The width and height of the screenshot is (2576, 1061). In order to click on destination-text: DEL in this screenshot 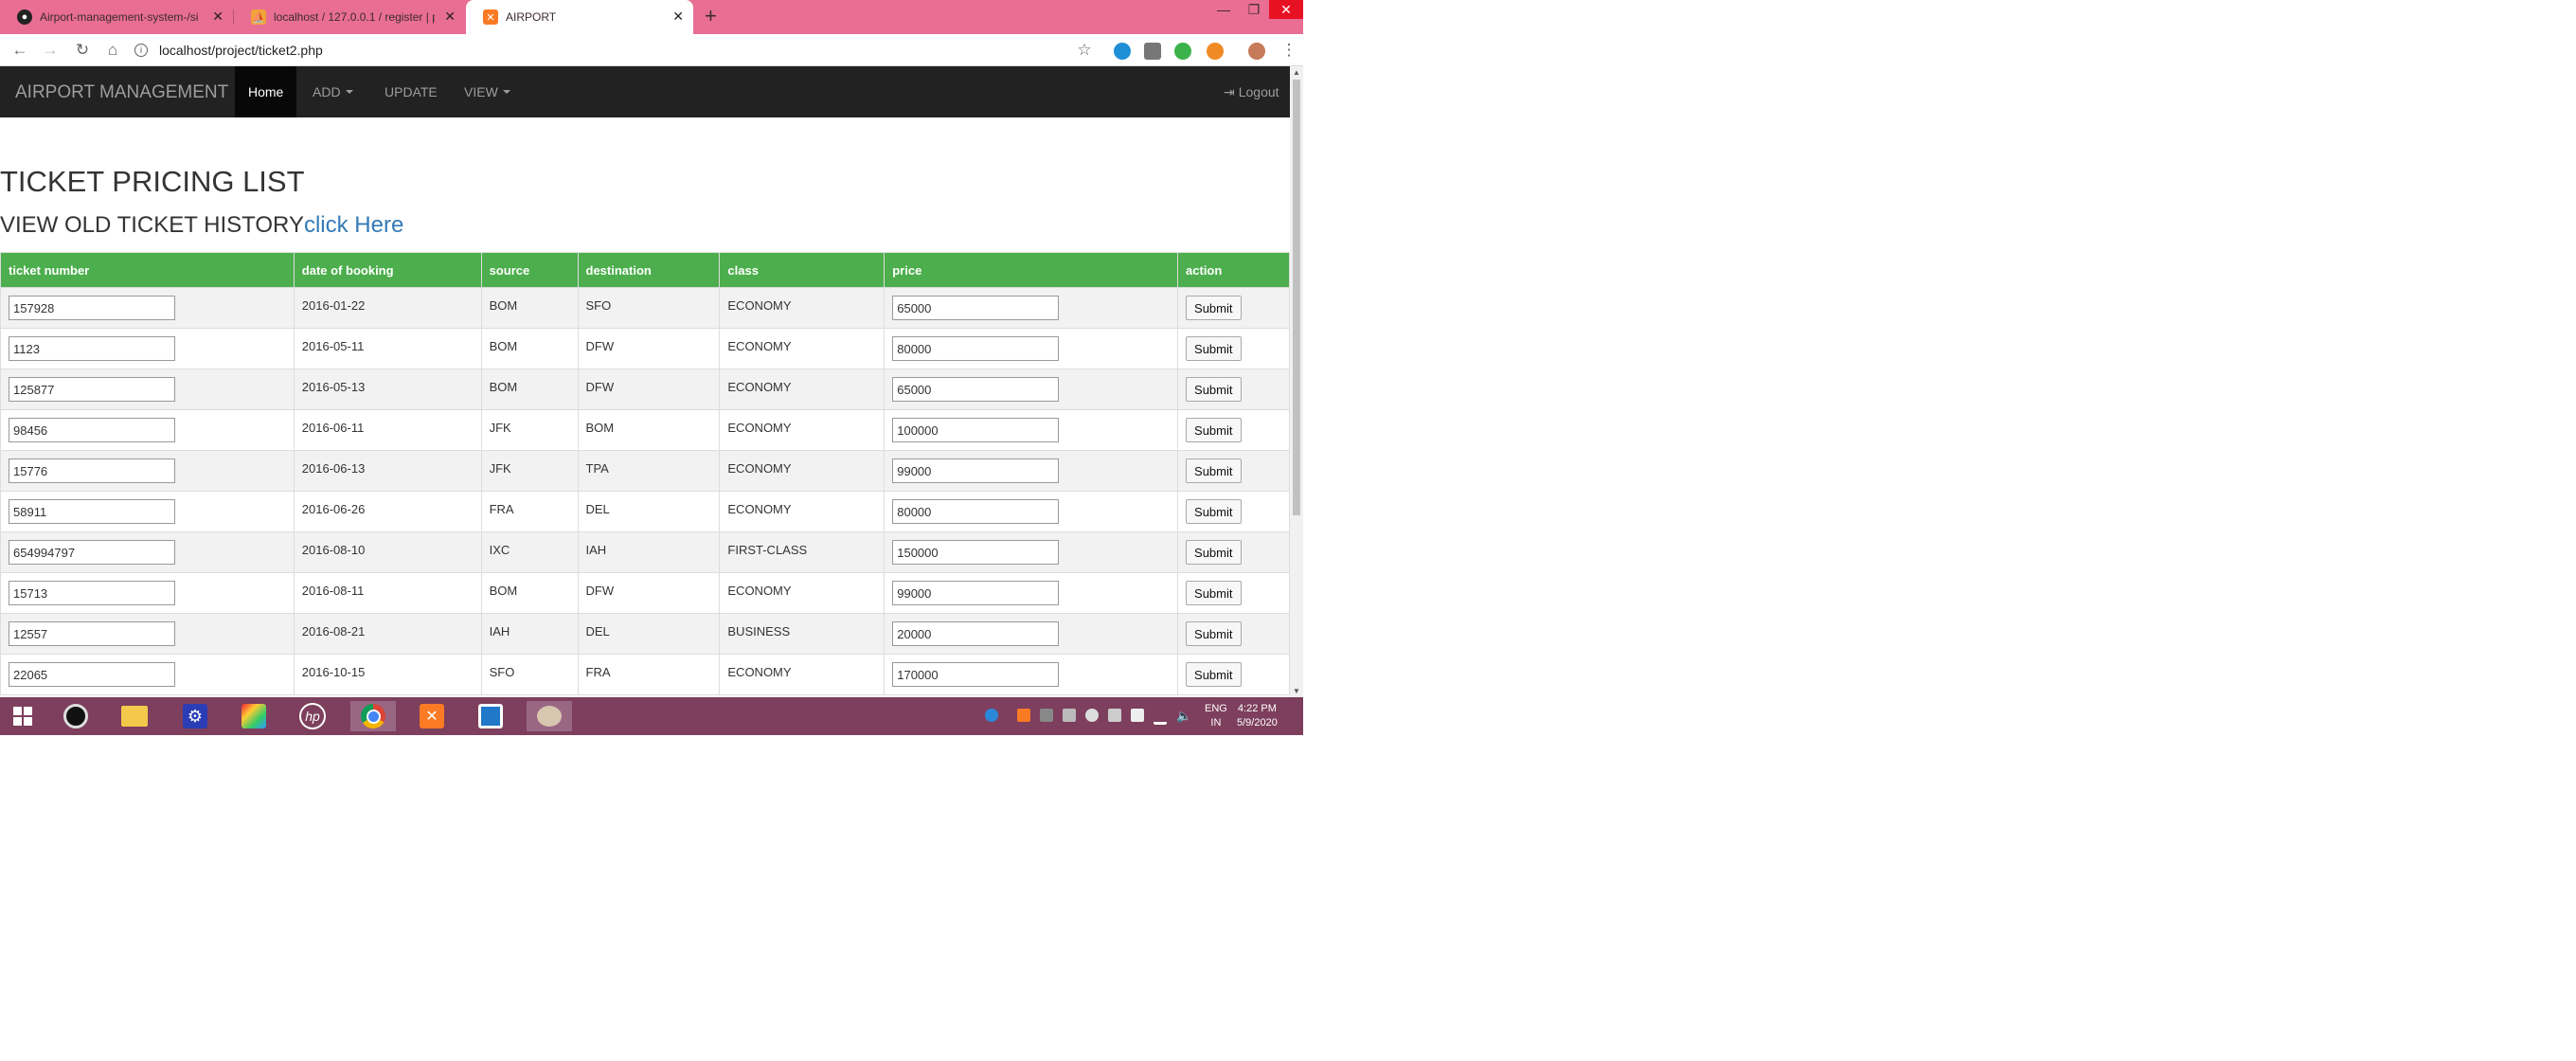, I will do `click(597, 630)`.